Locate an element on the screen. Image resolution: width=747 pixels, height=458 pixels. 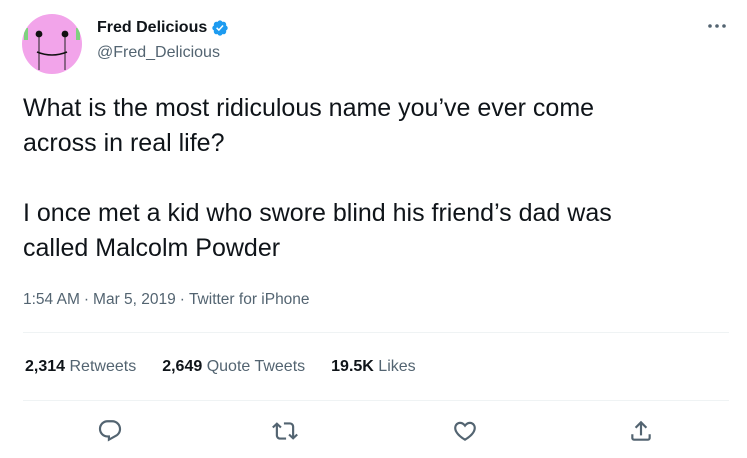
author-handle: @Fred_Delicious is located at coordinates (158, 53).